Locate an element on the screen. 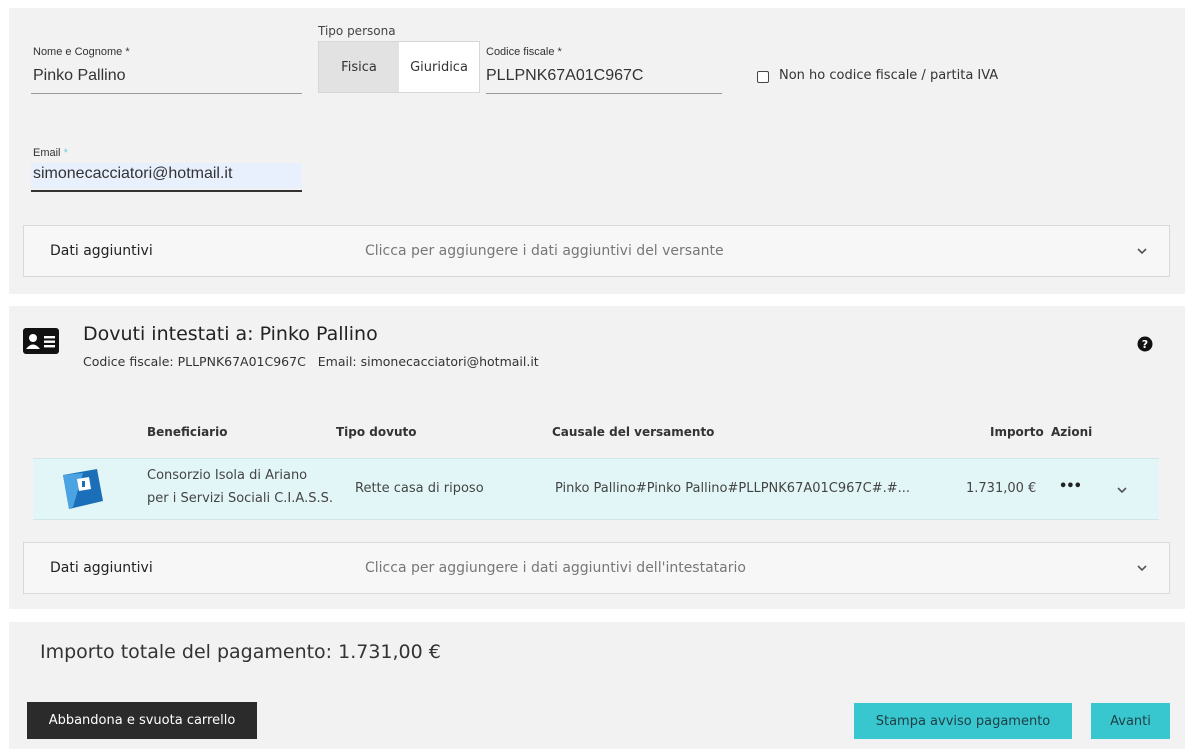  tipo-persona-fisica: Fisica is located at coordinates (359, 67).